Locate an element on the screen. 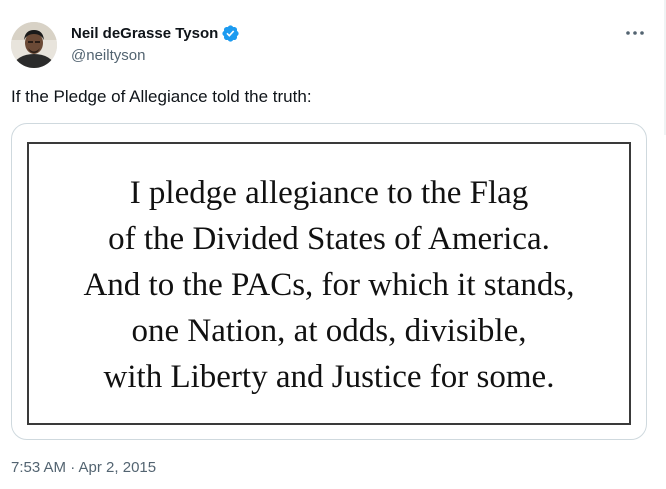 The image size is (666, 489). author-name-row: Neil deGrasse Tyson is located at coordinates (155, 33).